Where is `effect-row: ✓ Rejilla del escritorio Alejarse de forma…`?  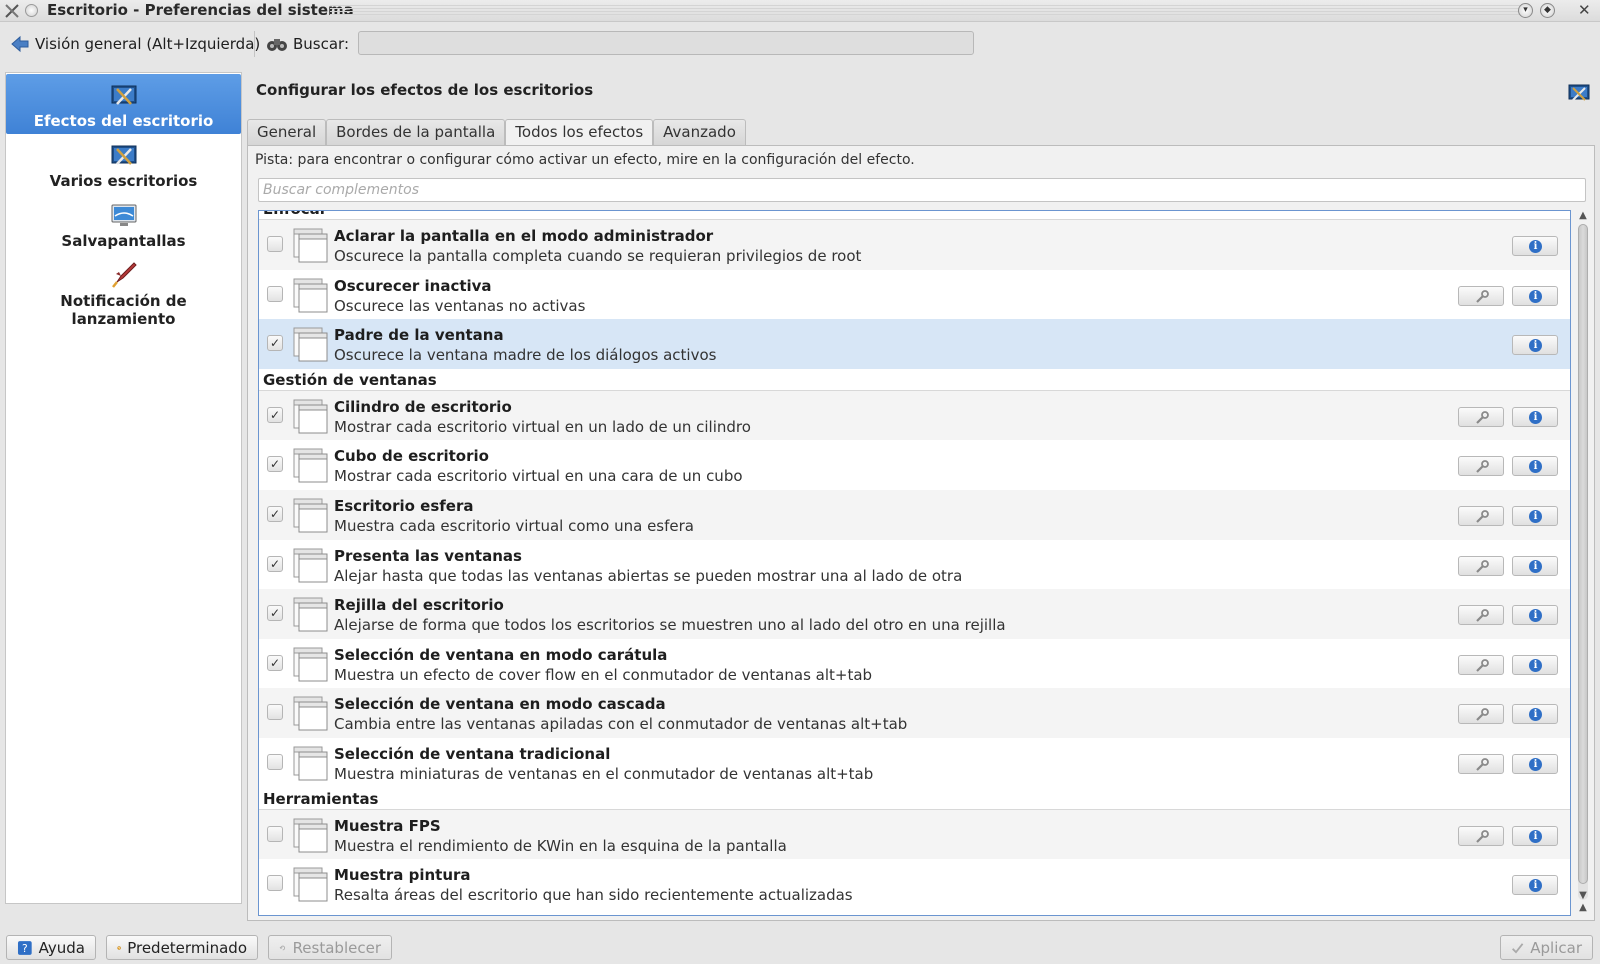 effect-row: ✓ Rejilla del escritorio Alejarse de forma… is located at coordinates (914, 614).